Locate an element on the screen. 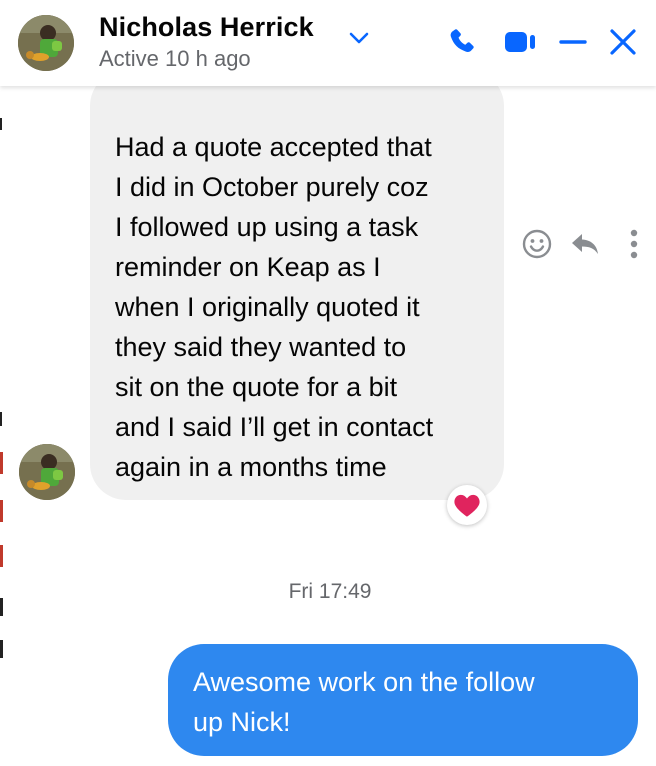 This screenshot has height=766, width=656. smile-icon is located at coordinates (537, 244).